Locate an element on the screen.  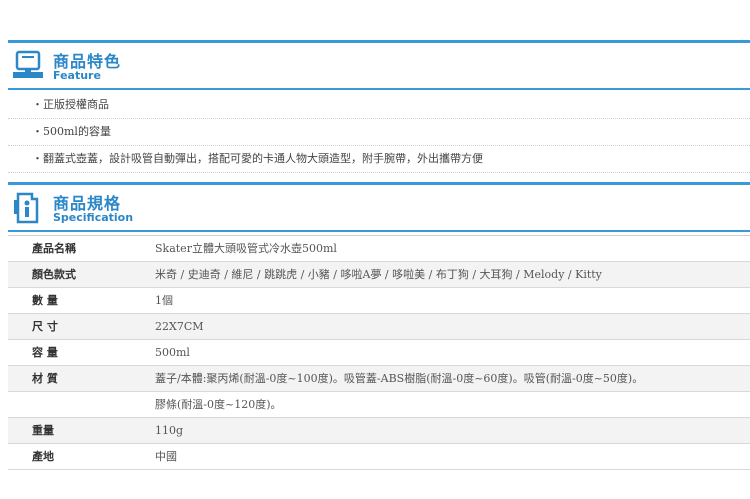
spec-top-bar is located at coordinates (379, 183).